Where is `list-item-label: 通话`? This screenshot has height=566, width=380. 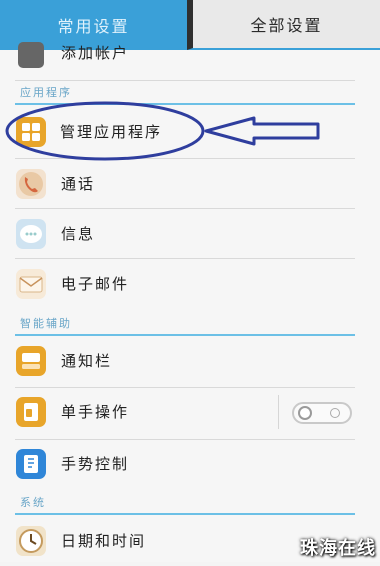
list-item-label: 通话 is located at coordinates (78, 184).